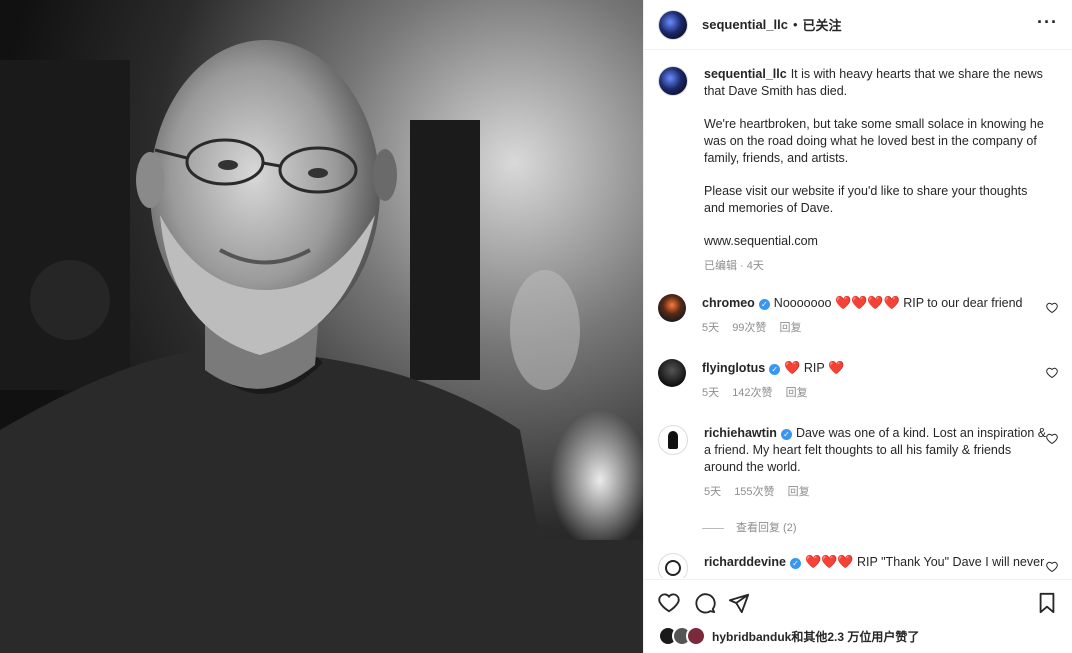 This screenshot has width=1072, height=653. Describe the element at coordinates (705, 603) in the screenshot. I see `comment-icon` at that location.